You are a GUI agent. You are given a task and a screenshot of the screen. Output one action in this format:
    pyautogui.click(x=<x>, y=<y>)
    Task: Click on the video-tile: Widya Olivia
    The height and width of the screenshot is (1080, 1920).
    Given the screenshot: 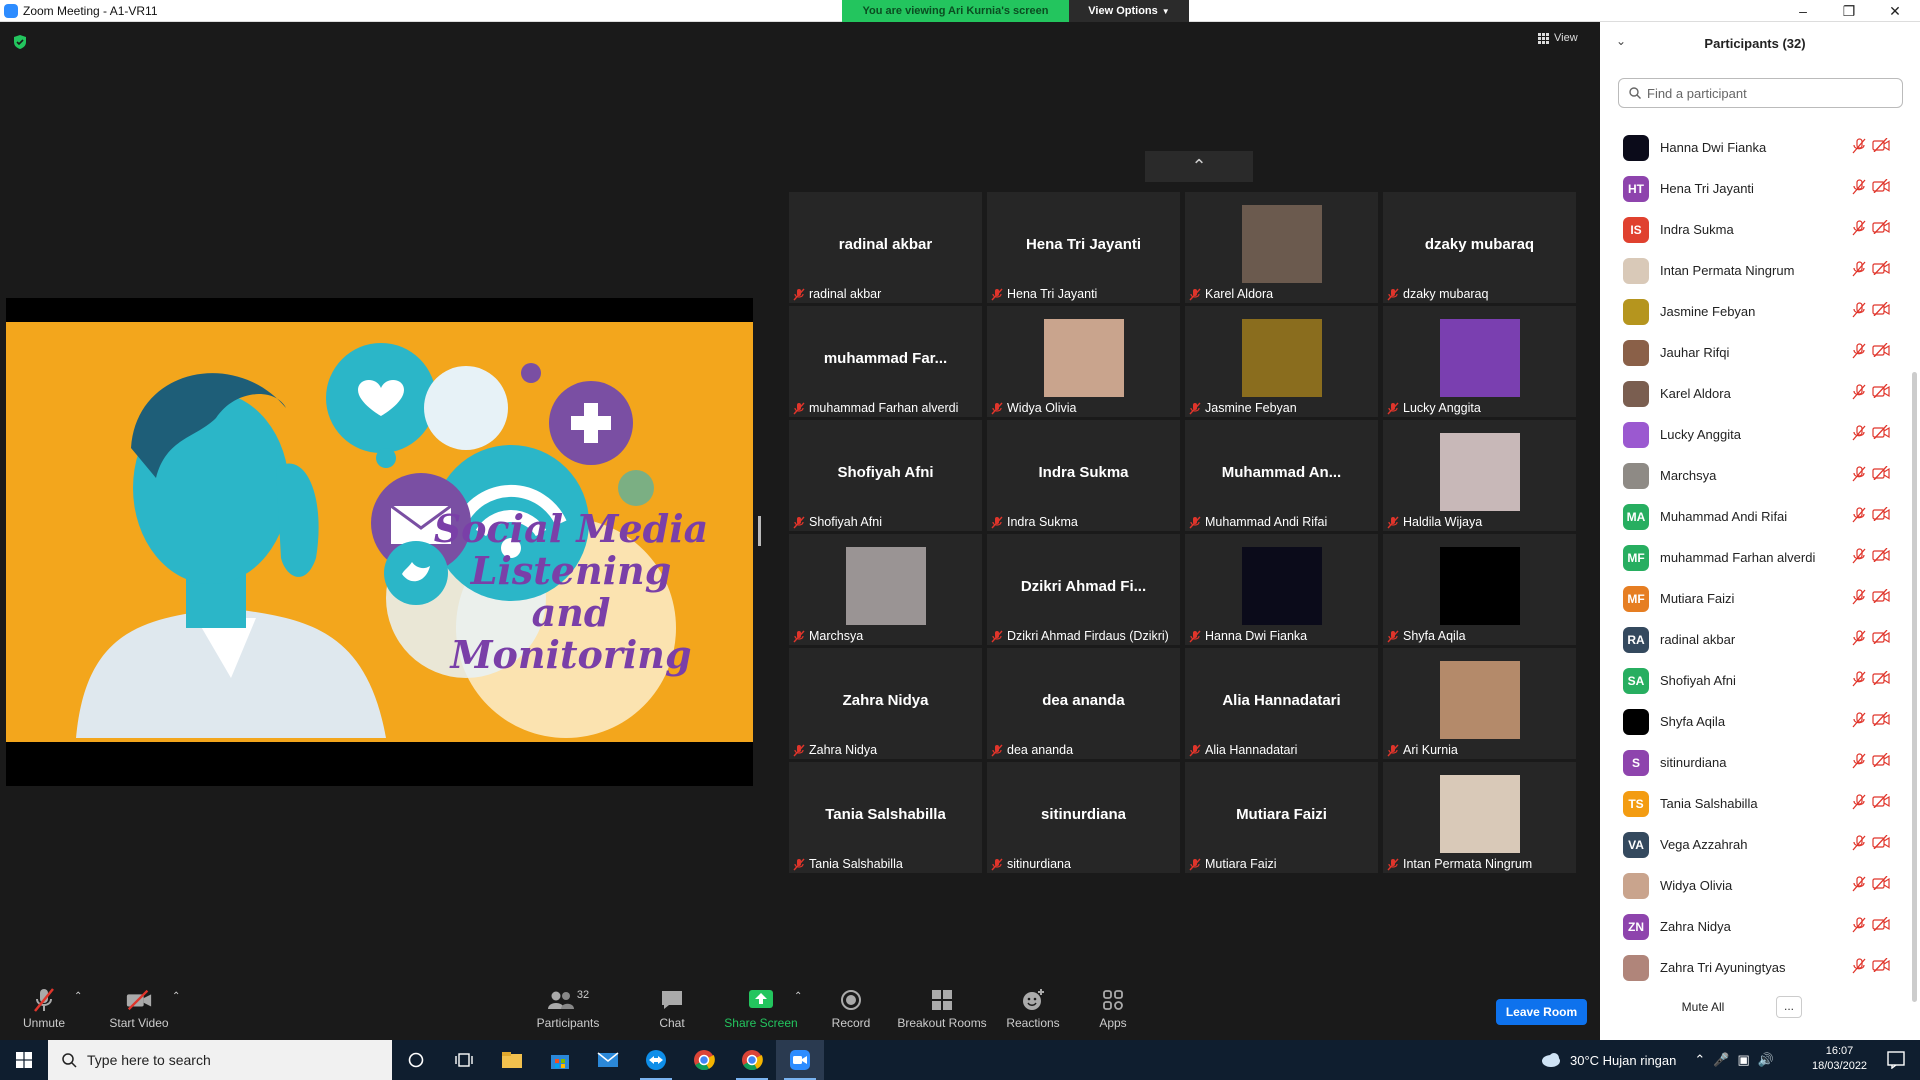 What is the action you would take?
    pyautogui.click(x=1083, y=361)
    